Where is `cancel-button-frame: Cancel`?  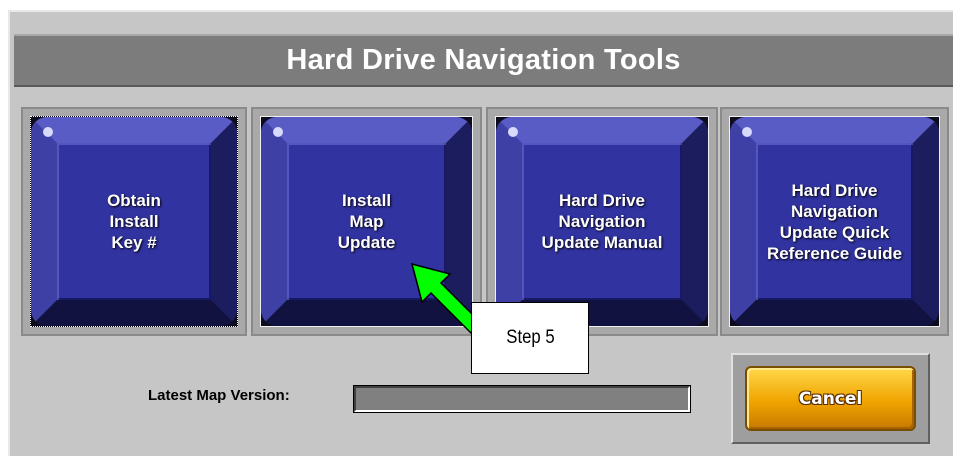
cancel-button-frame: Cancel is located at coordinates (830, 398).